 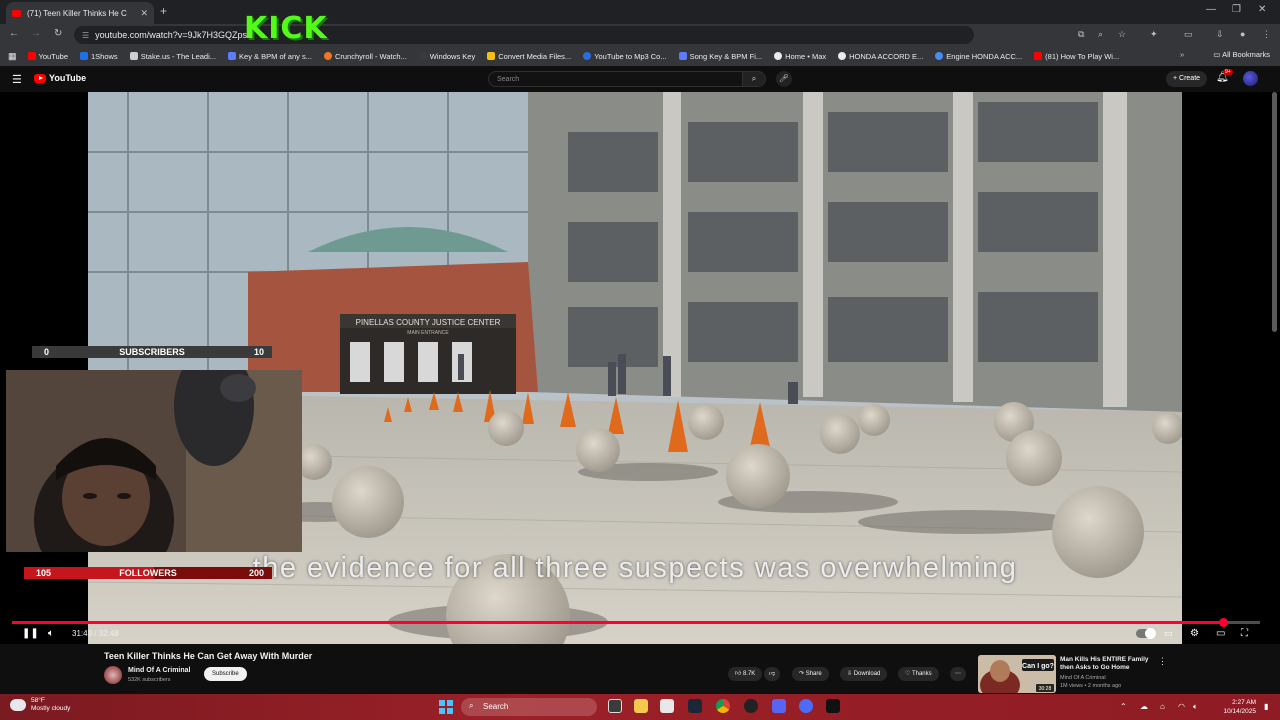 What do you see at coordinates (1146, 633) in the screenshot?
I see `autoplay-toggle` at bounding box center [1146, 633].